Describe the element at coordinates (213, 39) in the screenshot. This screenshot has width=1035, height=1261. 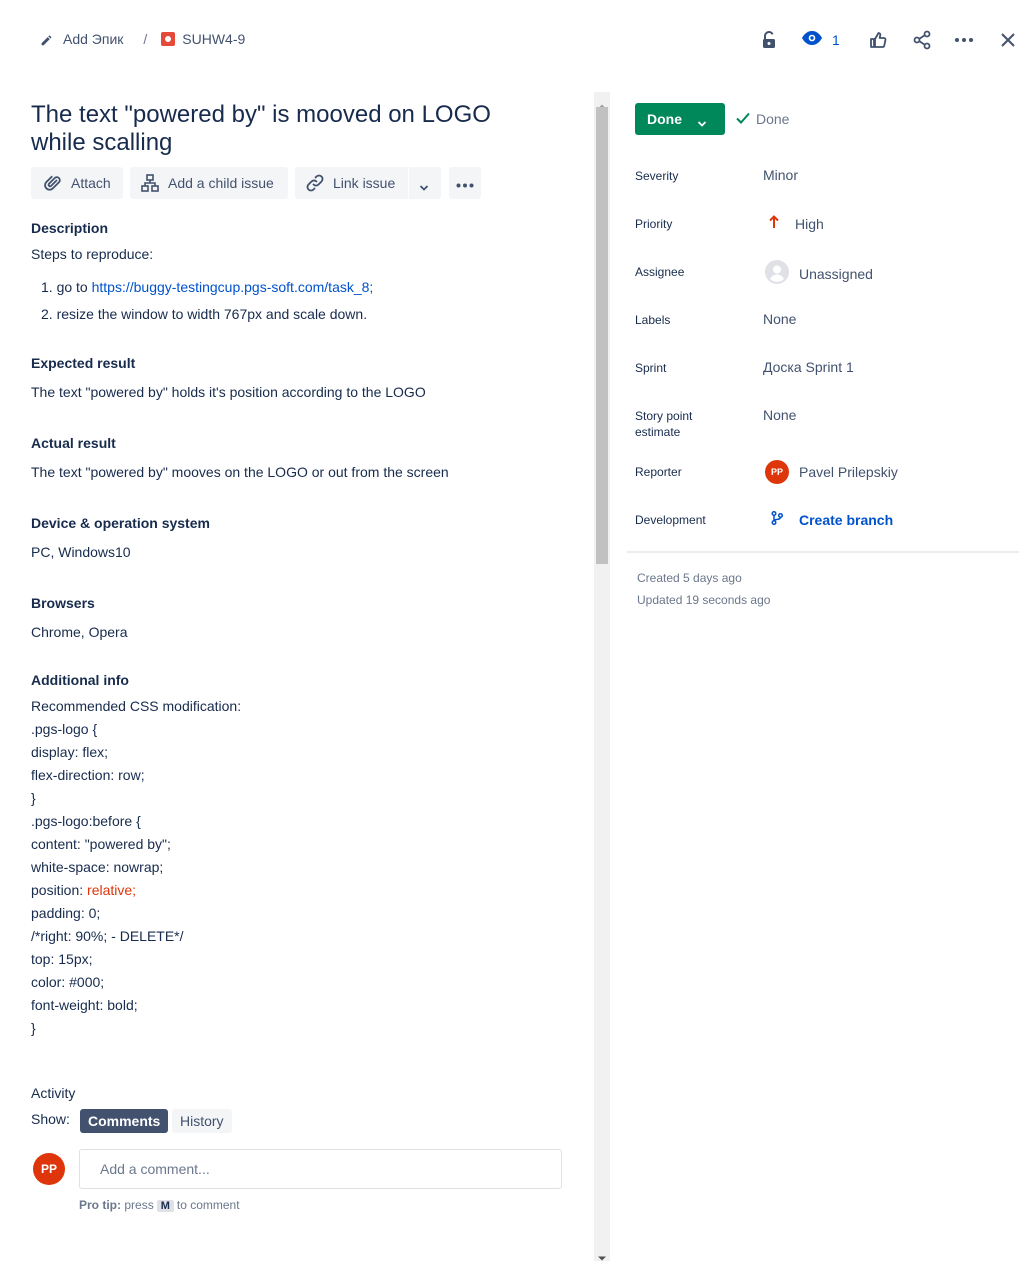
I see `issue-key-link: SUHW4-9` at that location.